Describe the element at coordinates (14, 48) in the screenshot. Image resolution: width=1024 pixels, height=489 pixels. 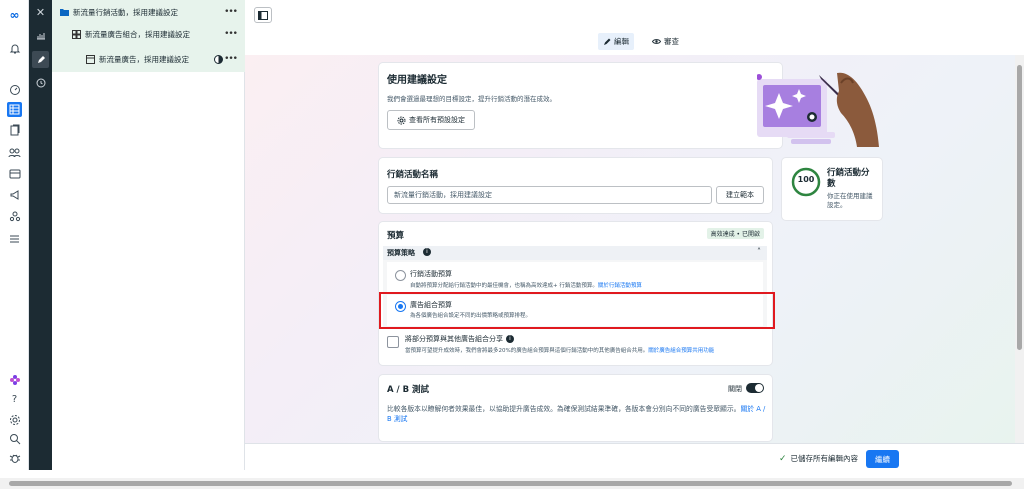
I see `bell-icon` at that location.